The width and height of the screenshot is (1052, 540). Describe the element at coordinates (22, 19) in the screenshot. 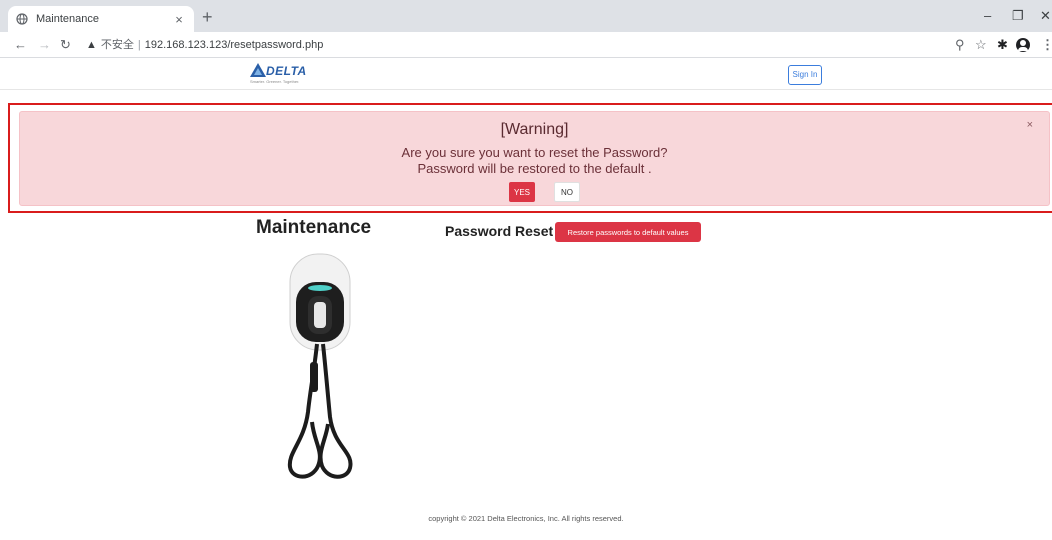

I see `globe-icon` at that location.